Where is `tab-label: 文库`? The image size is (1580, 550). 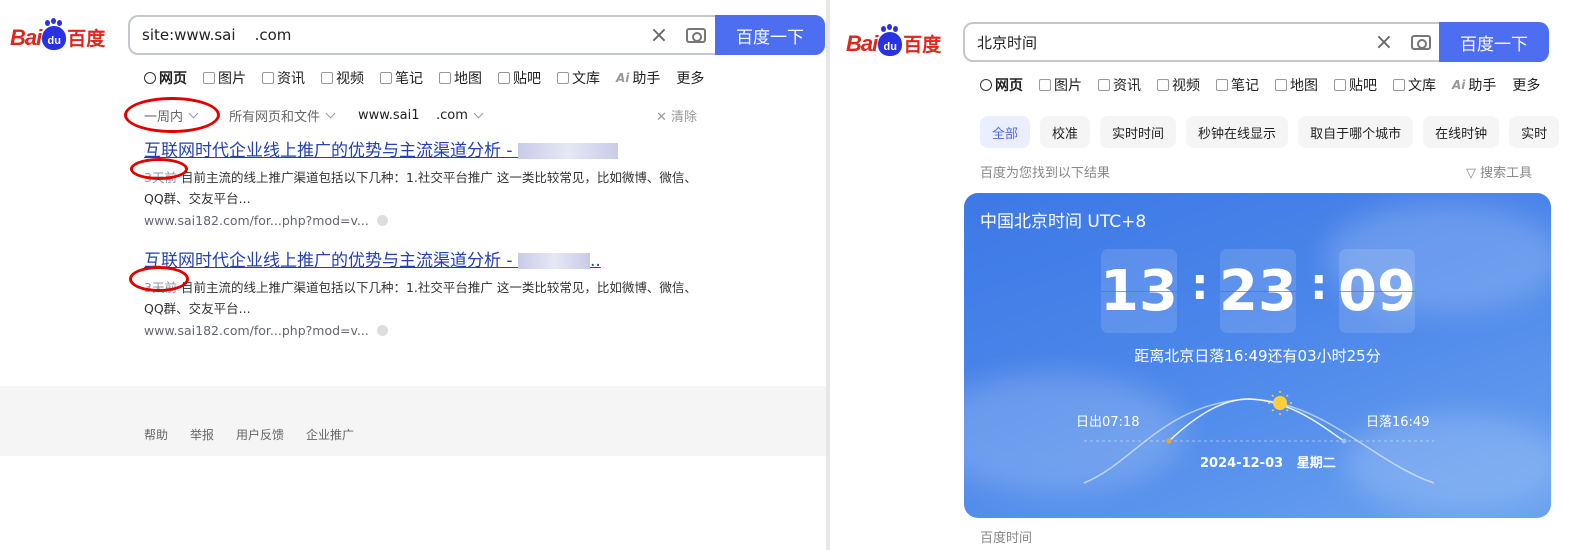
tab-label: 文库 is located at coordinates (1422, 86).